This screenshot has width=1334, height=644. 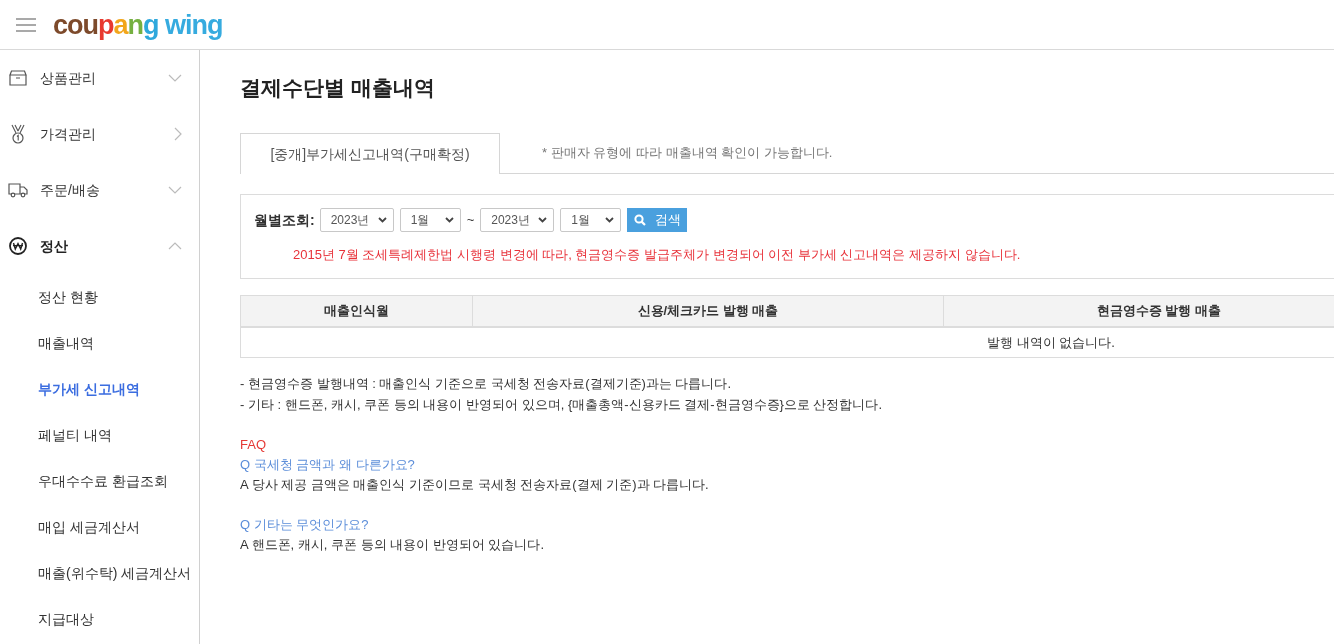 What do you see at coordinates (18, 78) in the screenshot?
I see `box-icon` at bounding box center [18, 78].